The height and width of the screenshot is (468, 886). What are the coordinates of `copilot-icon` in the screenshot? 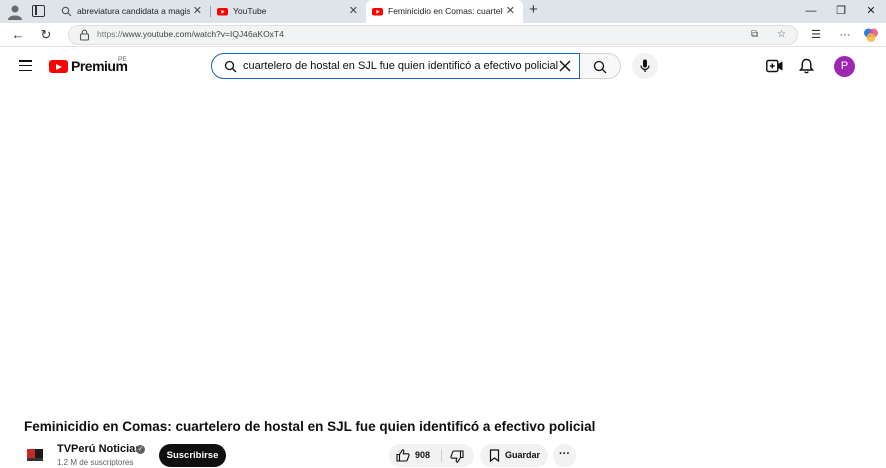 It's located at (871, 35).